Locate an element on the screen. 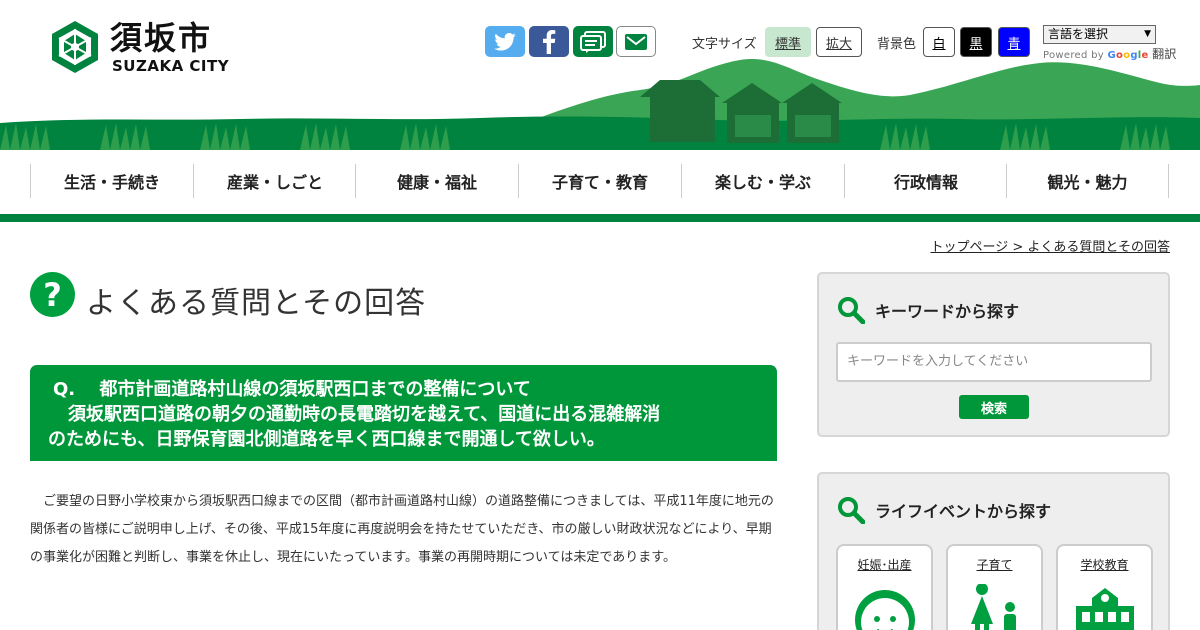 This screenshot has width=1200, height=630. school-icon is located at coordinates (1105, 609).